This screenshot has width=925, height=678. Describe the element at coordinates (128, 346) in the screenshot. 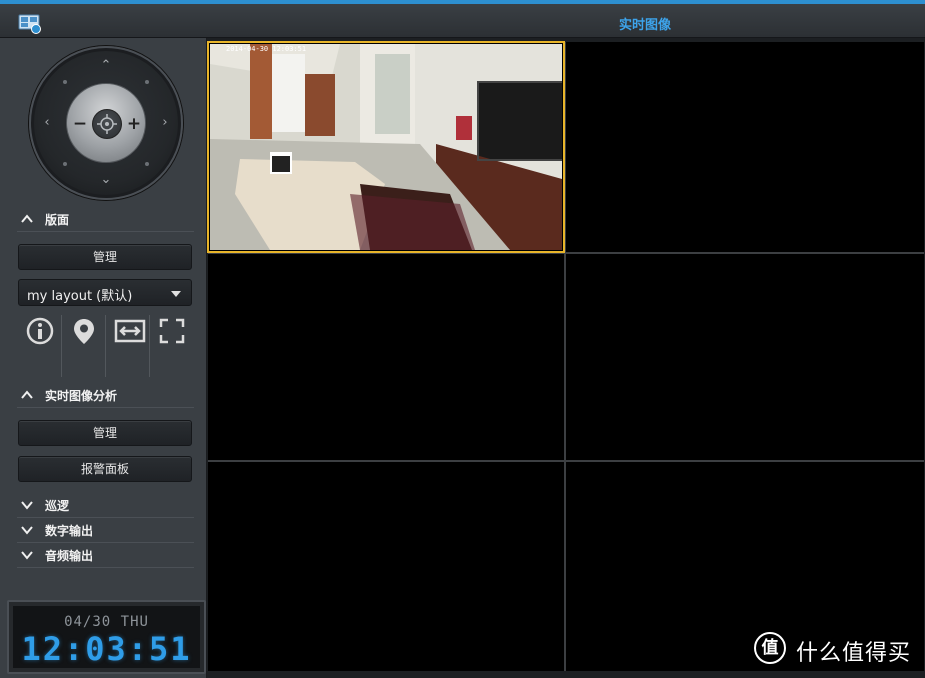

I see `fit-width-button` at that location.